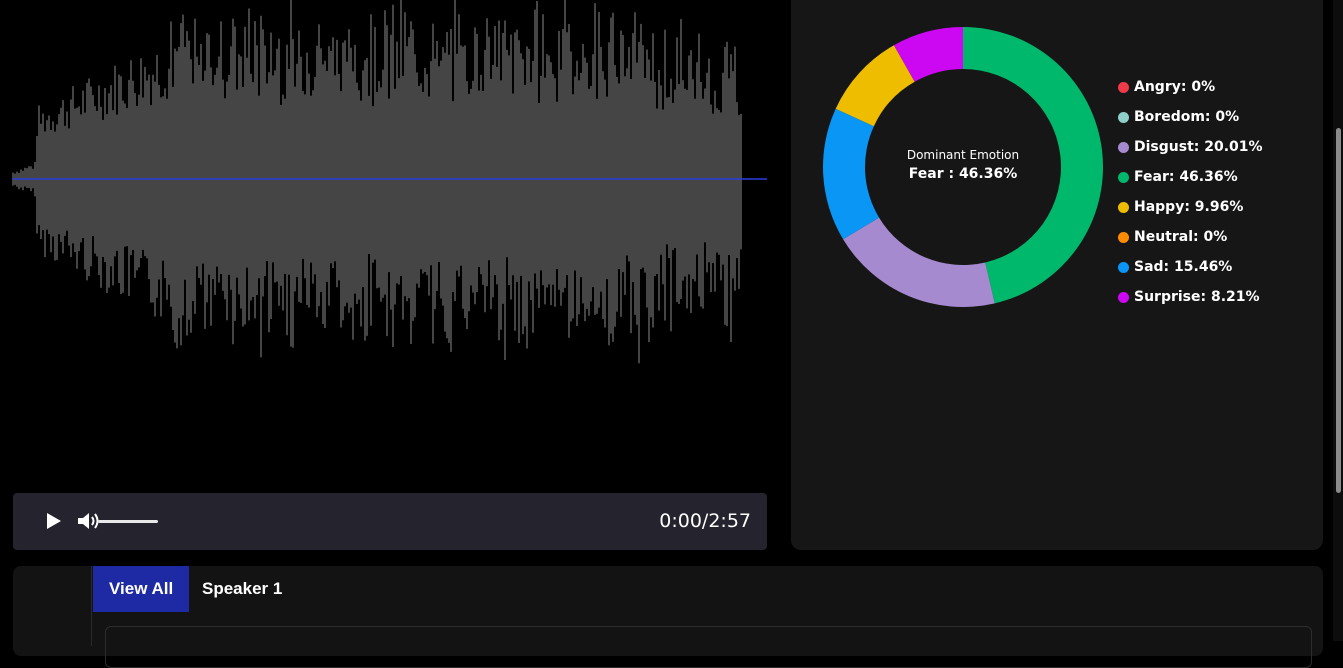 The width and height of the screenshot is (1343, 668). I want to click on legend-item-boredom: Boredom: 0%, so click(1190, 117).